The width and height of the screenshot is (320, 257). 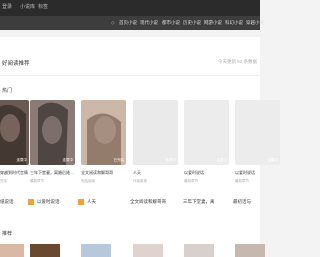 What do you see at coordinates (7, 202) in the screenshot?
I see `tag-item: 纸说话` at bounding box center [7, 202].